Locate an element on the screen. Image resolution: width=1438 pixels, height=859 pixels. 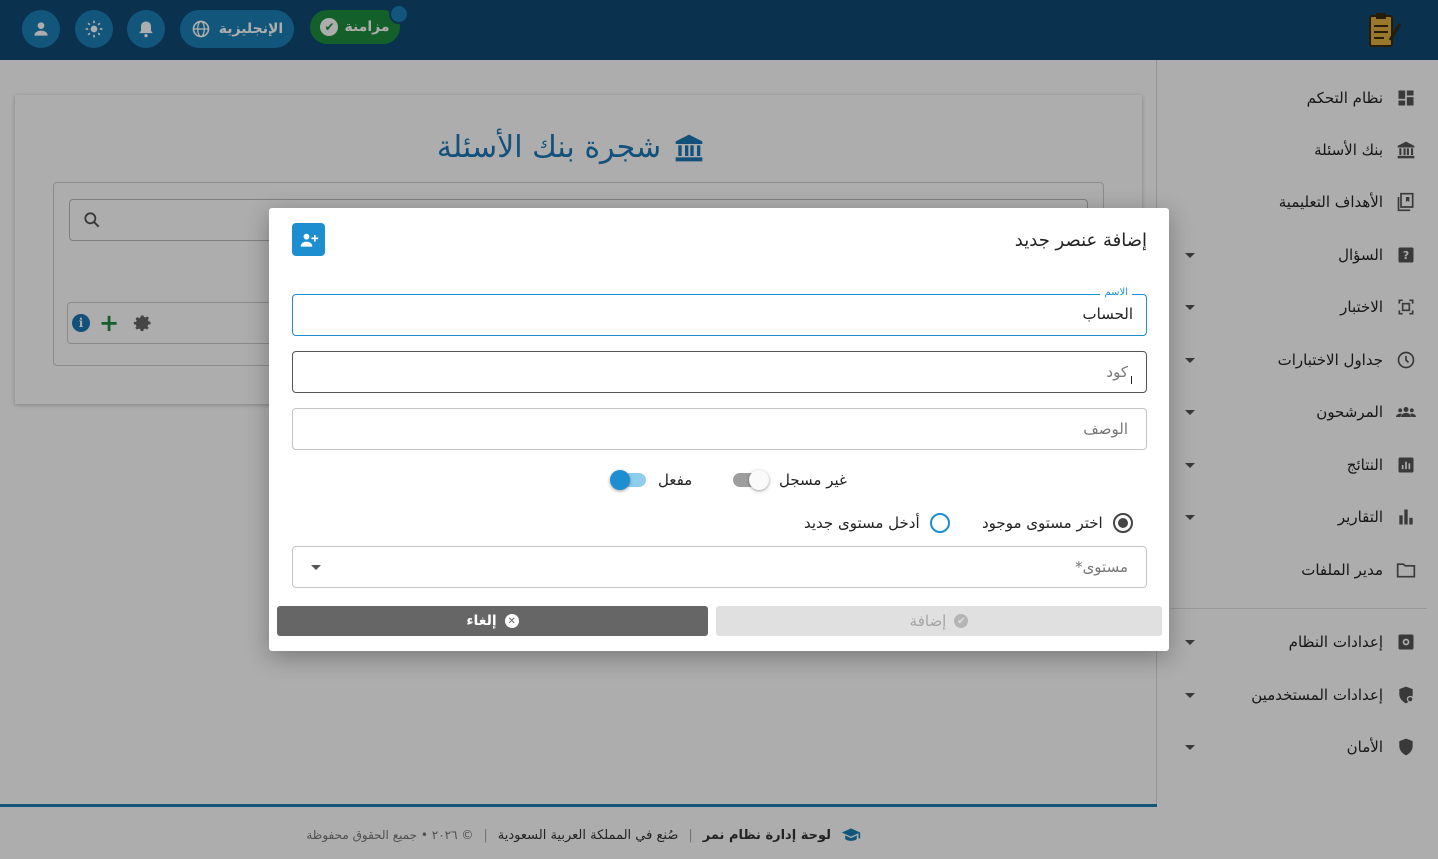
dialog-title: إضافة عنصر جديد is located at coordinates (1080, 240).